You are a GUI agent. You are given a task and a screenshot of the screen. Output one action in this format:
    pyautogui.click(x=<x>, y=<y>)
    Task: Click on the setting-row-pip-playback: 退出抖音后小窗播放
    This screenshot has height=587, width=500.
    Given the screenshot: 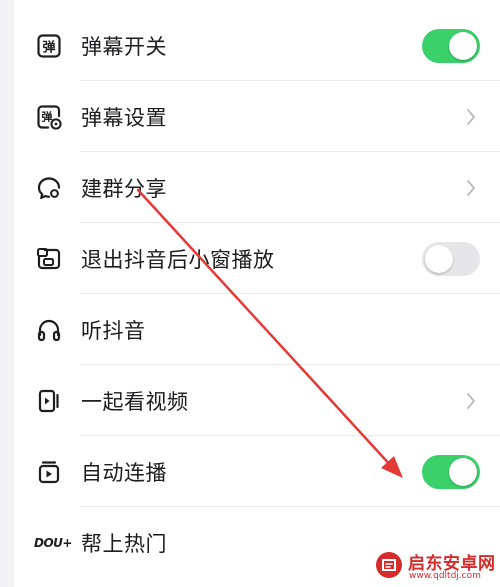 What is the action you would take?
    pyautogui.click(x=257, y=258)
    